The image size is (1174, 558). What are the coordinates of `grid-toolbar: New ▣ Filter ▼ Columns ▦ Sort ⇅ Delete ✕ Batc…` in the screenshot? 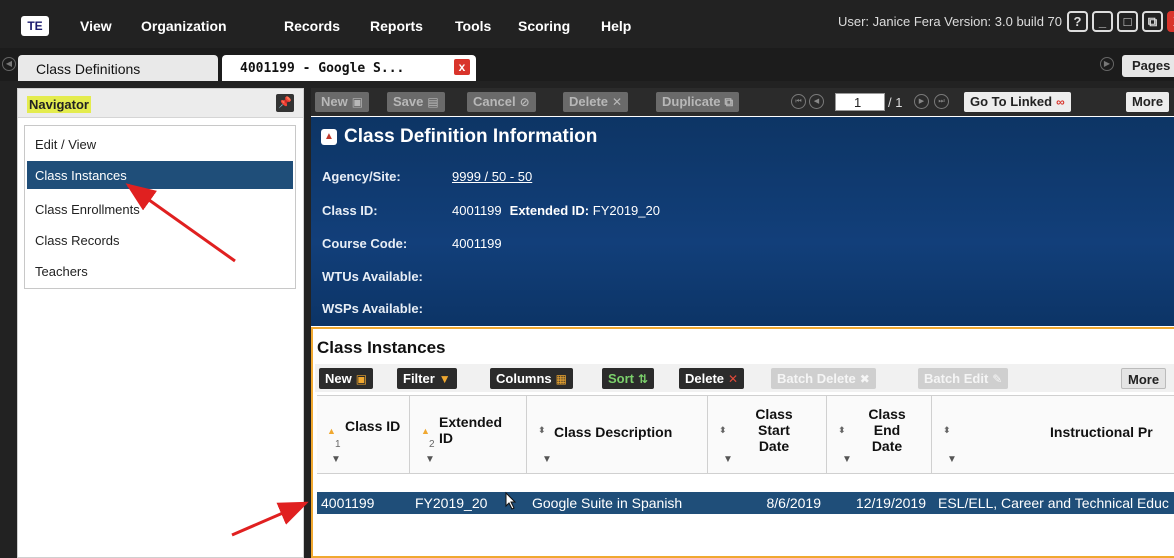 It's located at (744, 378).